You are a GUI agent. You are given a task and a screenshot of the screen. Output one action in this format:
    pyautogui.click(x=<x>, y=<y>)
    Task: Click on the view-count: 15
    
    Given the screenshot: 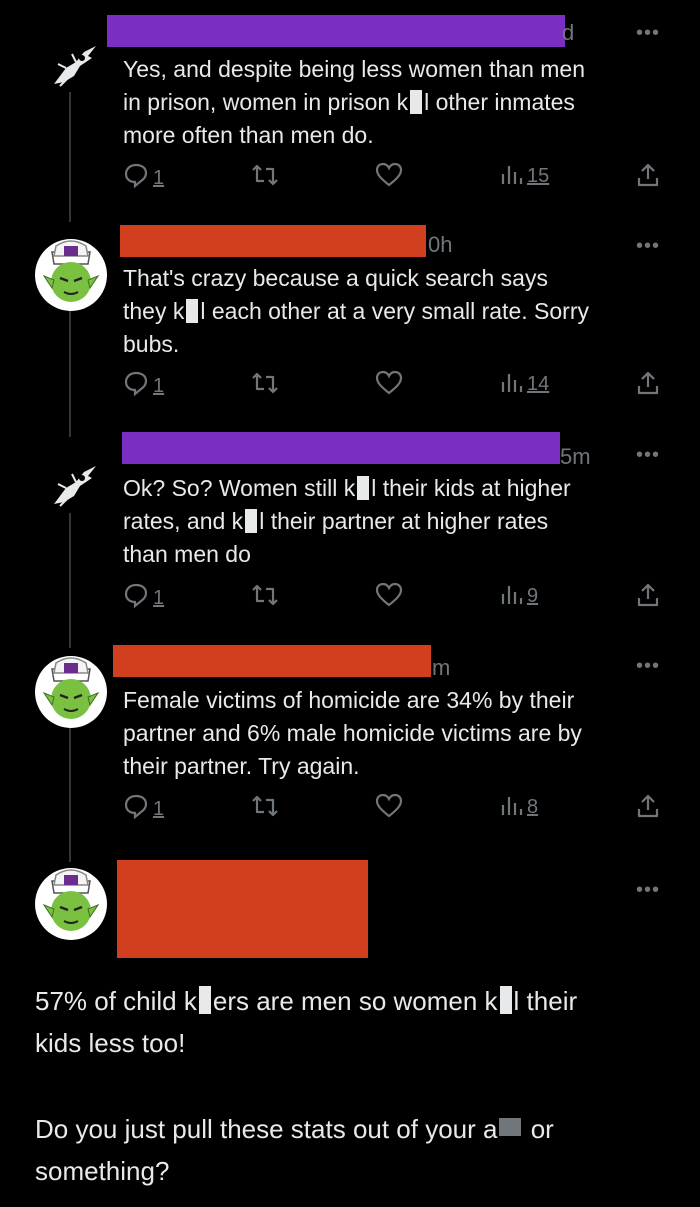 What is the action you would take?
    pyautogui.click(x=538, y=176)
    